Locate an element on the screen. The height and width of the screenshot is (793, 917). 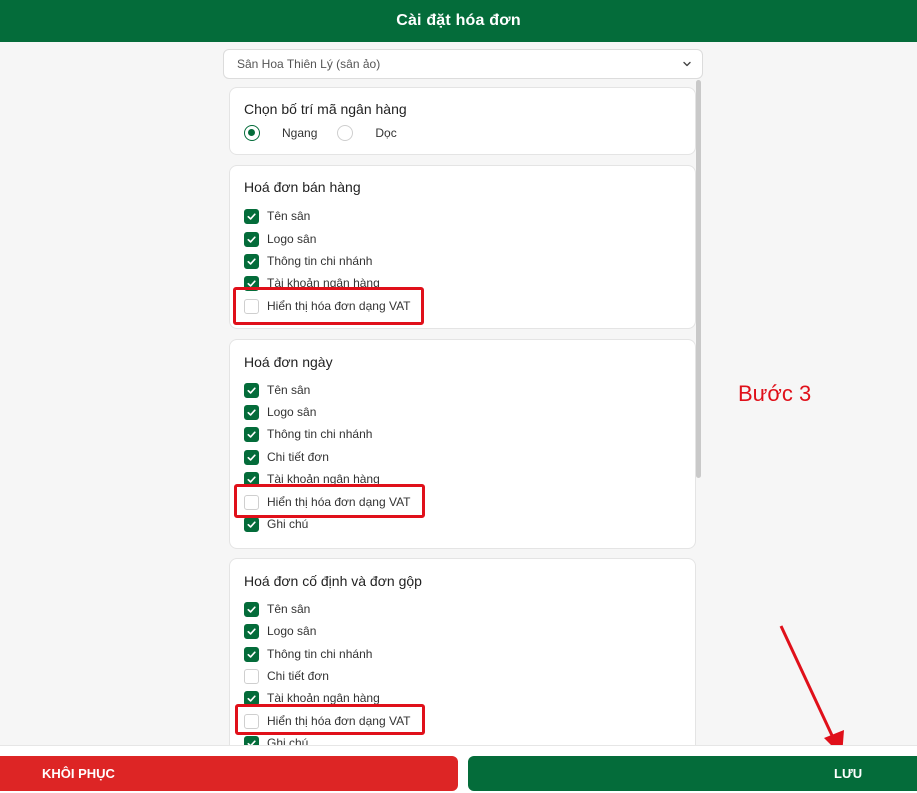
step-annotation: Bước 3 is located at coordinates (775, 393).